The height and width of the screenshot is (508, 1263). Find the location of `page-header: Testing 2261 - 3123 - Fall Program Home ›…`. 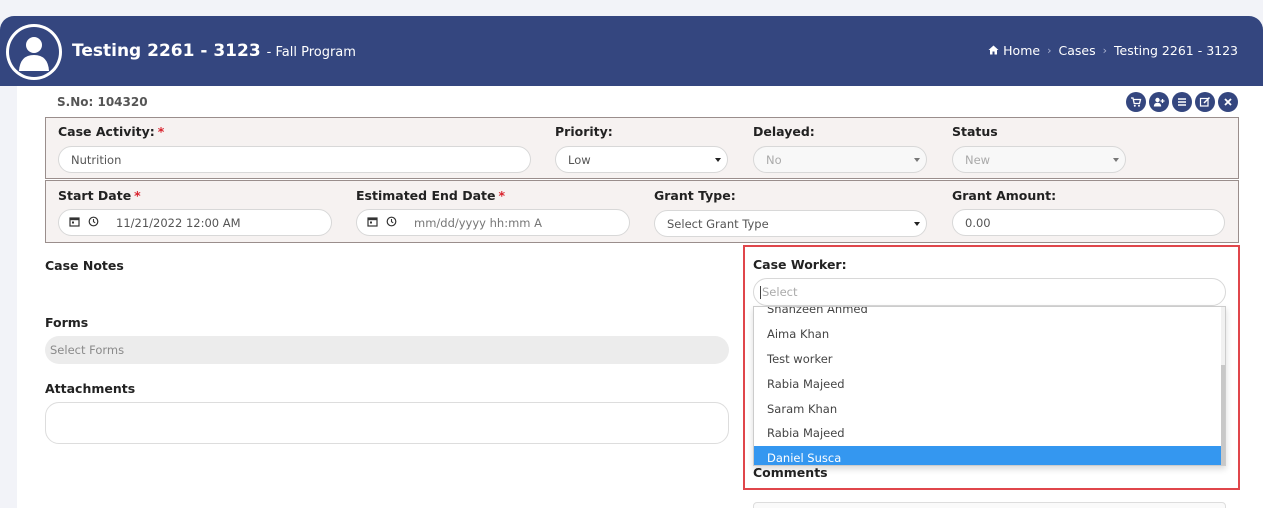

page-header: Testing 2261 - 3123 - Fall Program Home ›… is located at coordinates (631, 51).